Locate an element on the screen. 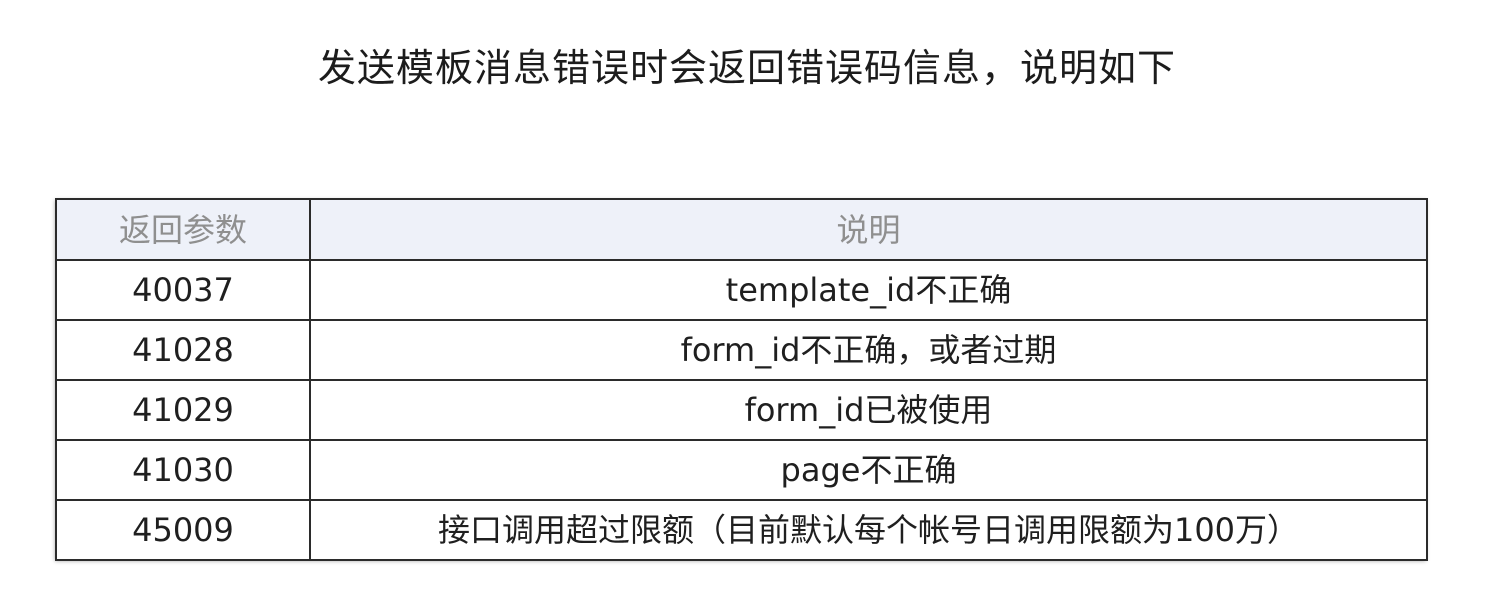 The width and height of the screenshot is (1494, 596). page-title: 发送模板消息错误时会返回错误码信息，说明如下 is located at coordinates (746, 68).